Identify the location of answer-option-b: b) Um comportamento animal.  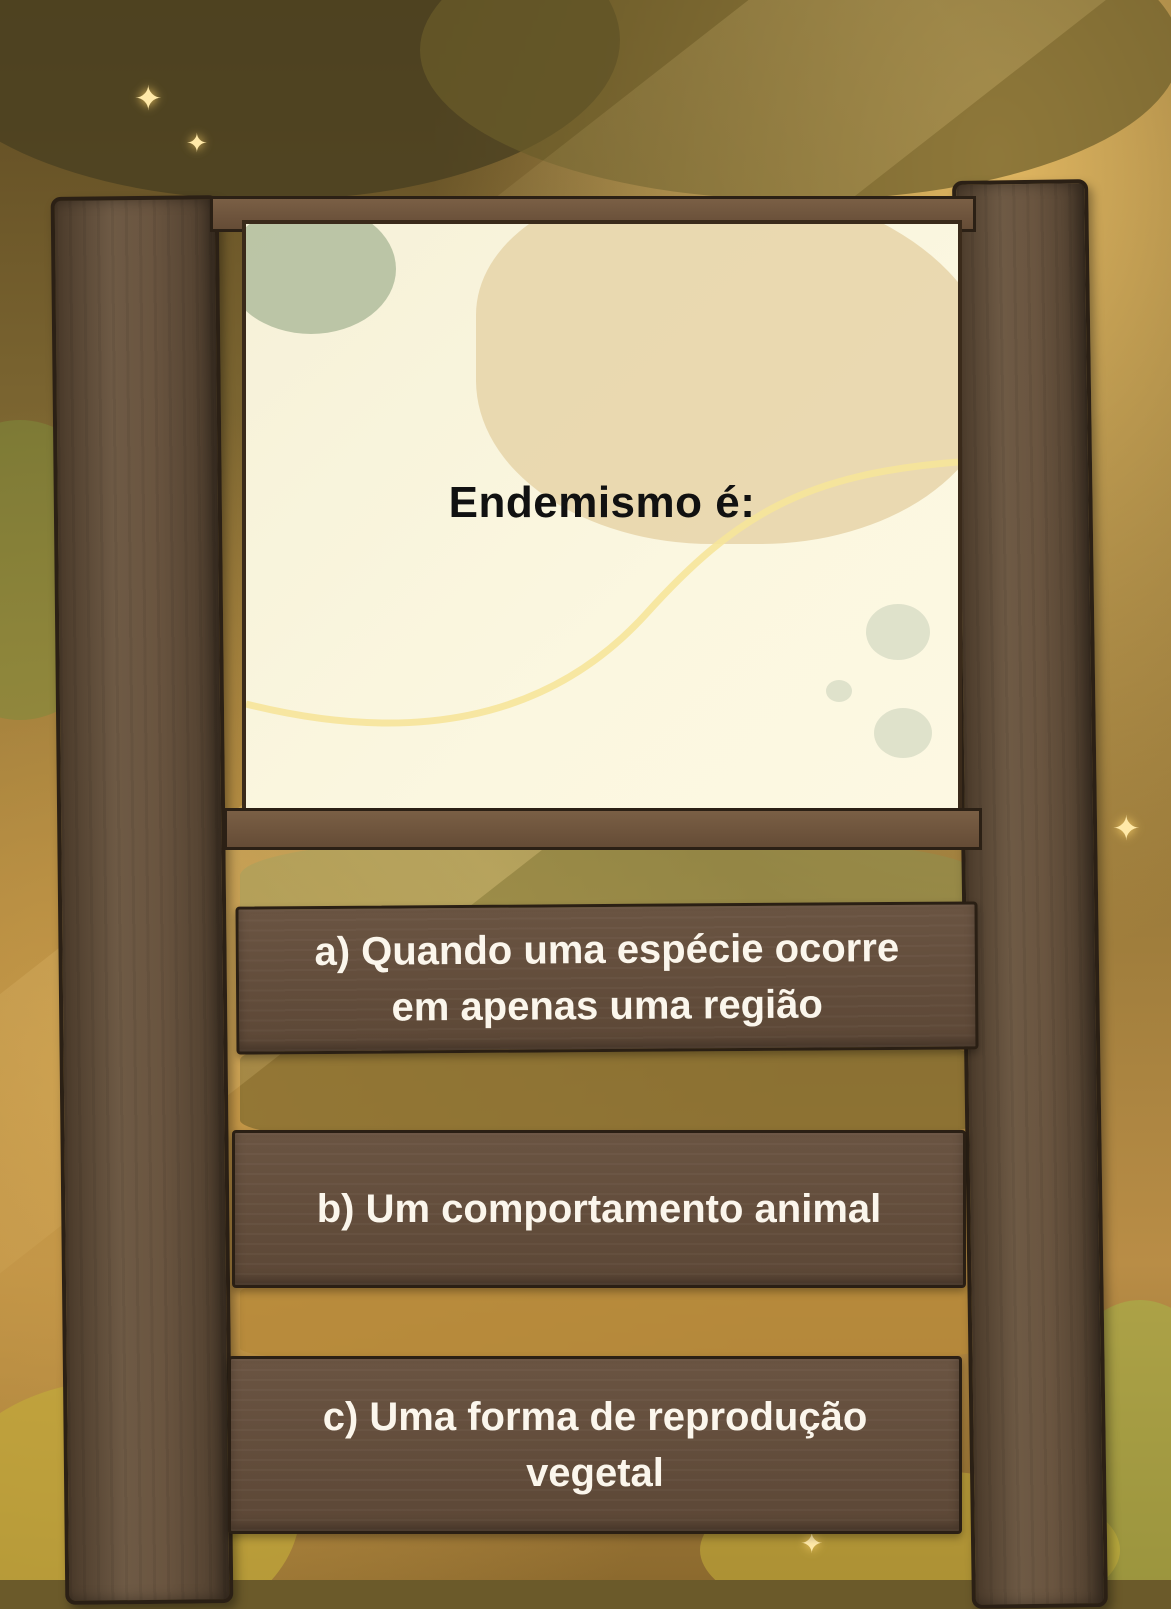
(599, 1209).